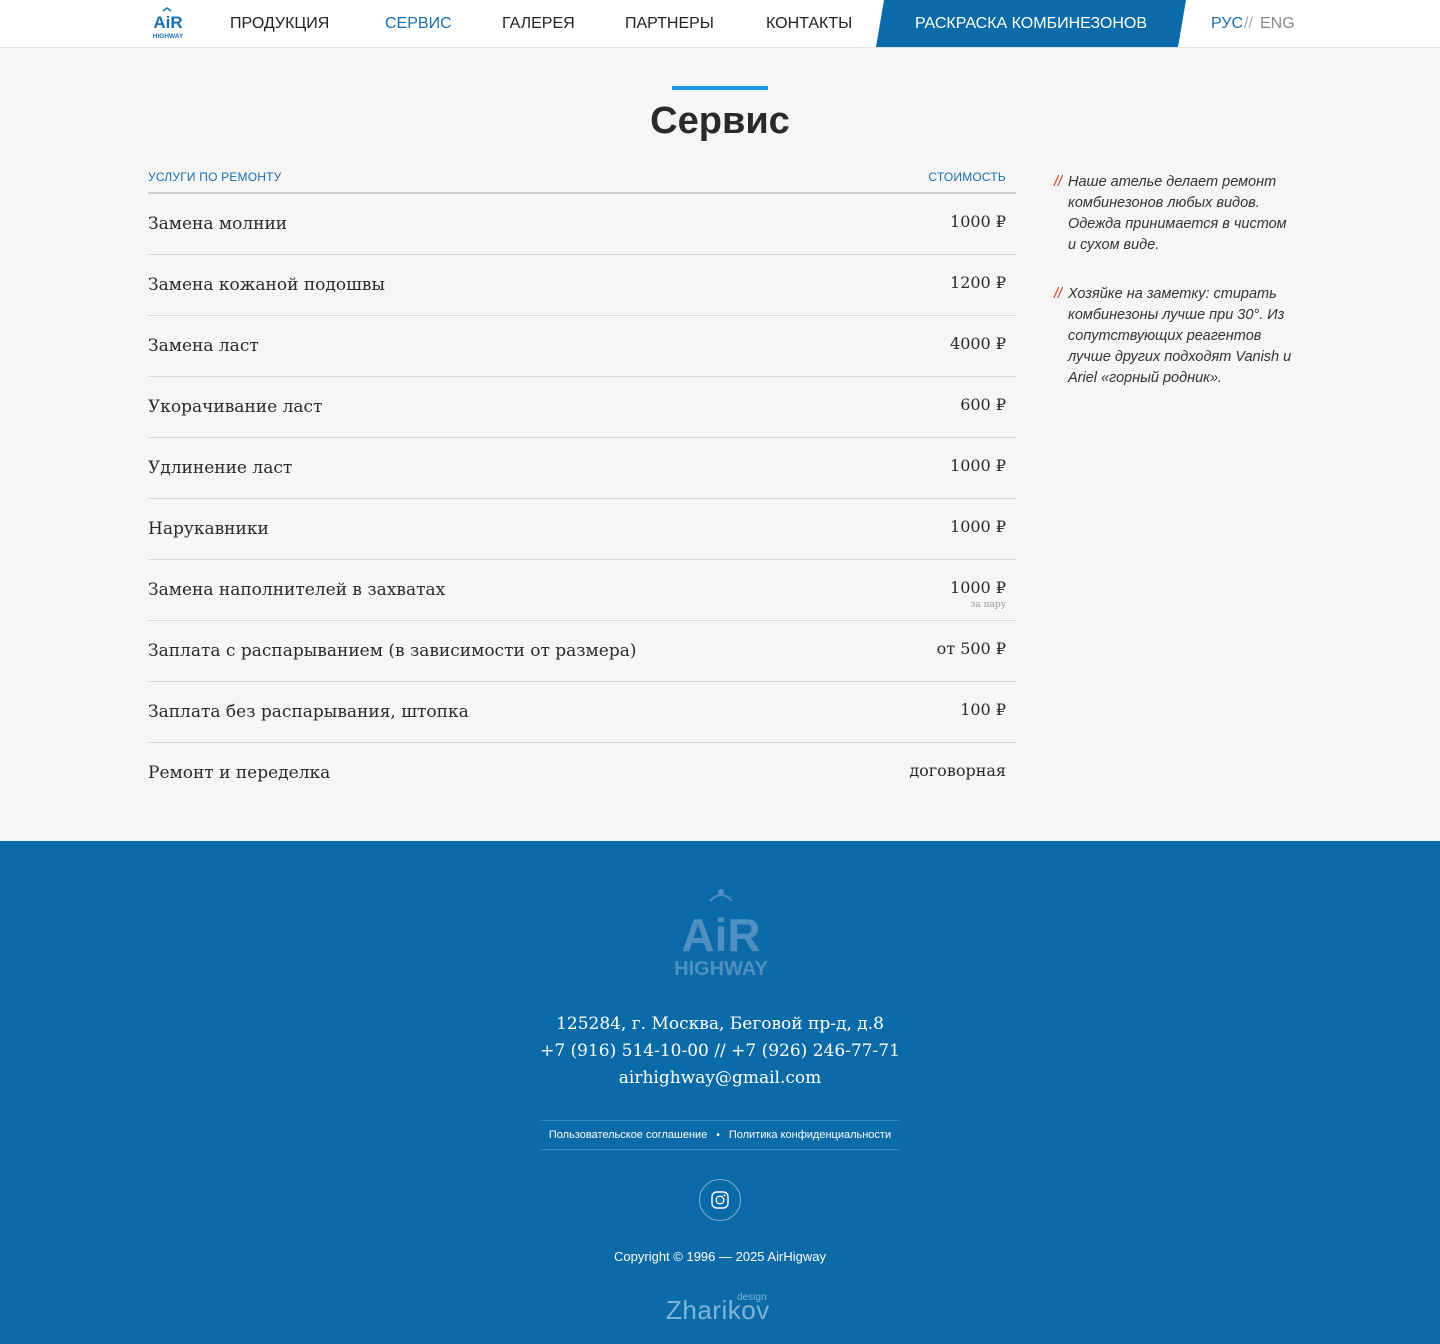  Describe the element at coordinates (582, 285) in the screenshot. I see `table-row: Замена кожаной подошвы 1200 ₽` at that location.